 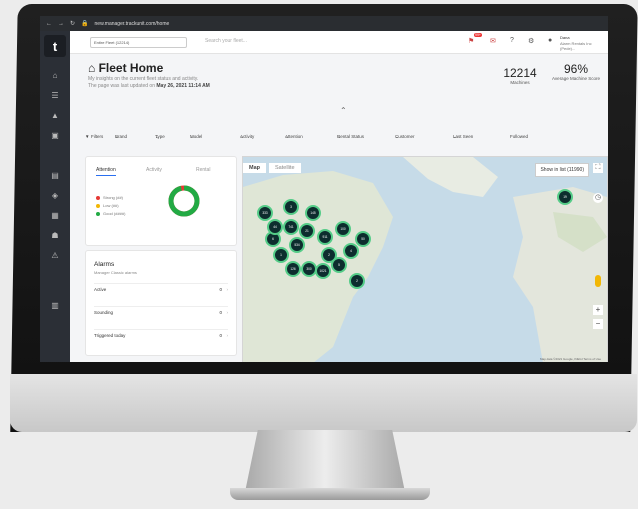 I want to click on street-view-pegman-icon, so click(x=598, y=281).